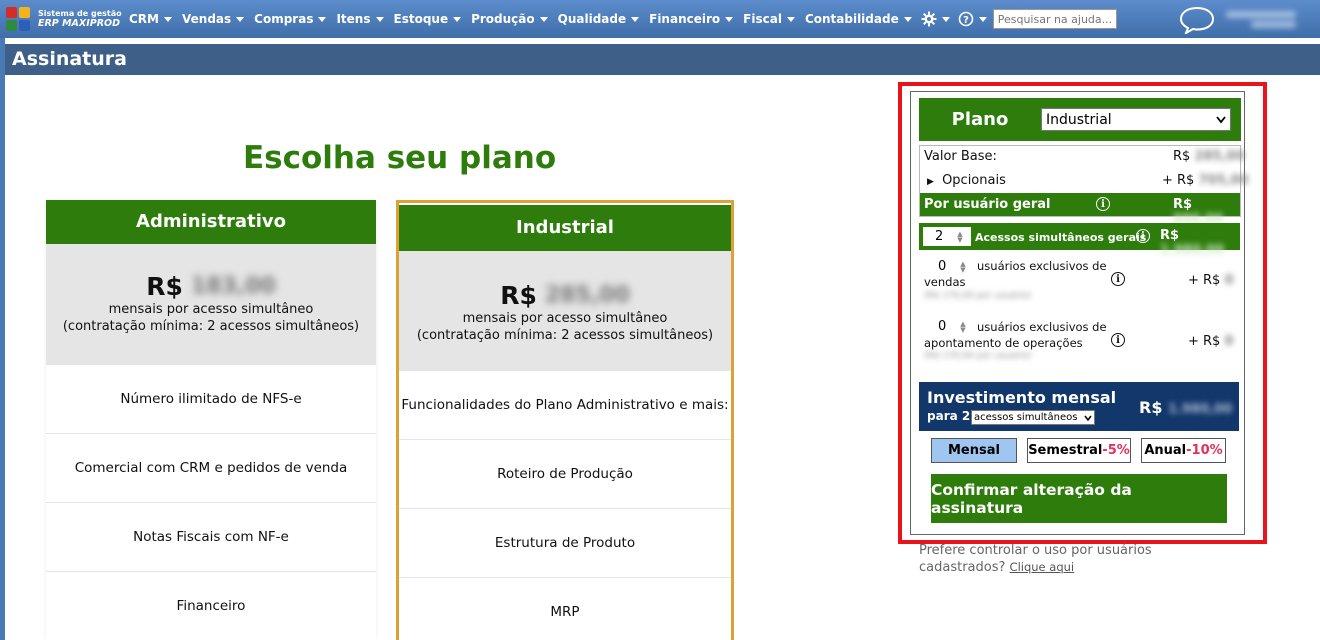  Describe the element at coordinates (565, 543) in the screenshot. I see `plan-feature: Estrutura de Produto` at that location.